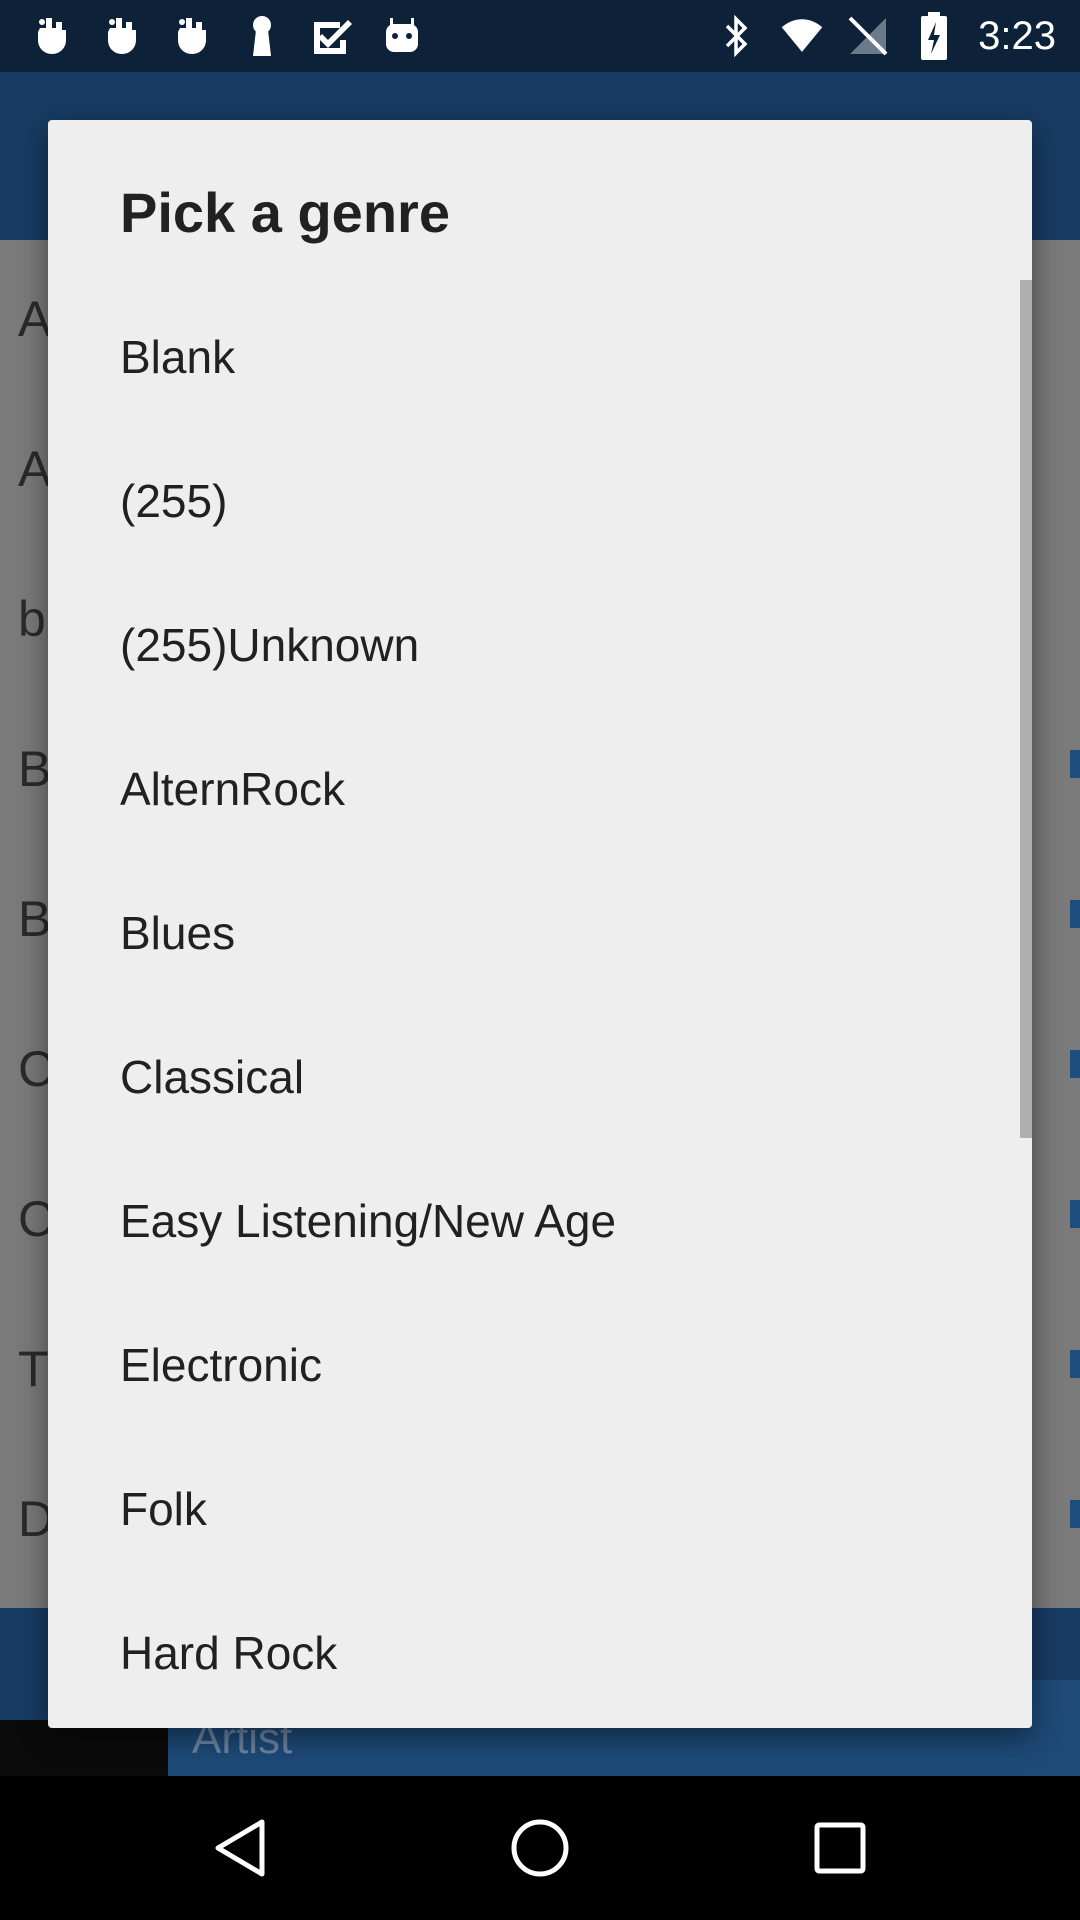  What do you see at coordinates (540, 784) in the screenshot?
I see `genre-item-alternrock: AlternRock` at bounding box center [540, 784].